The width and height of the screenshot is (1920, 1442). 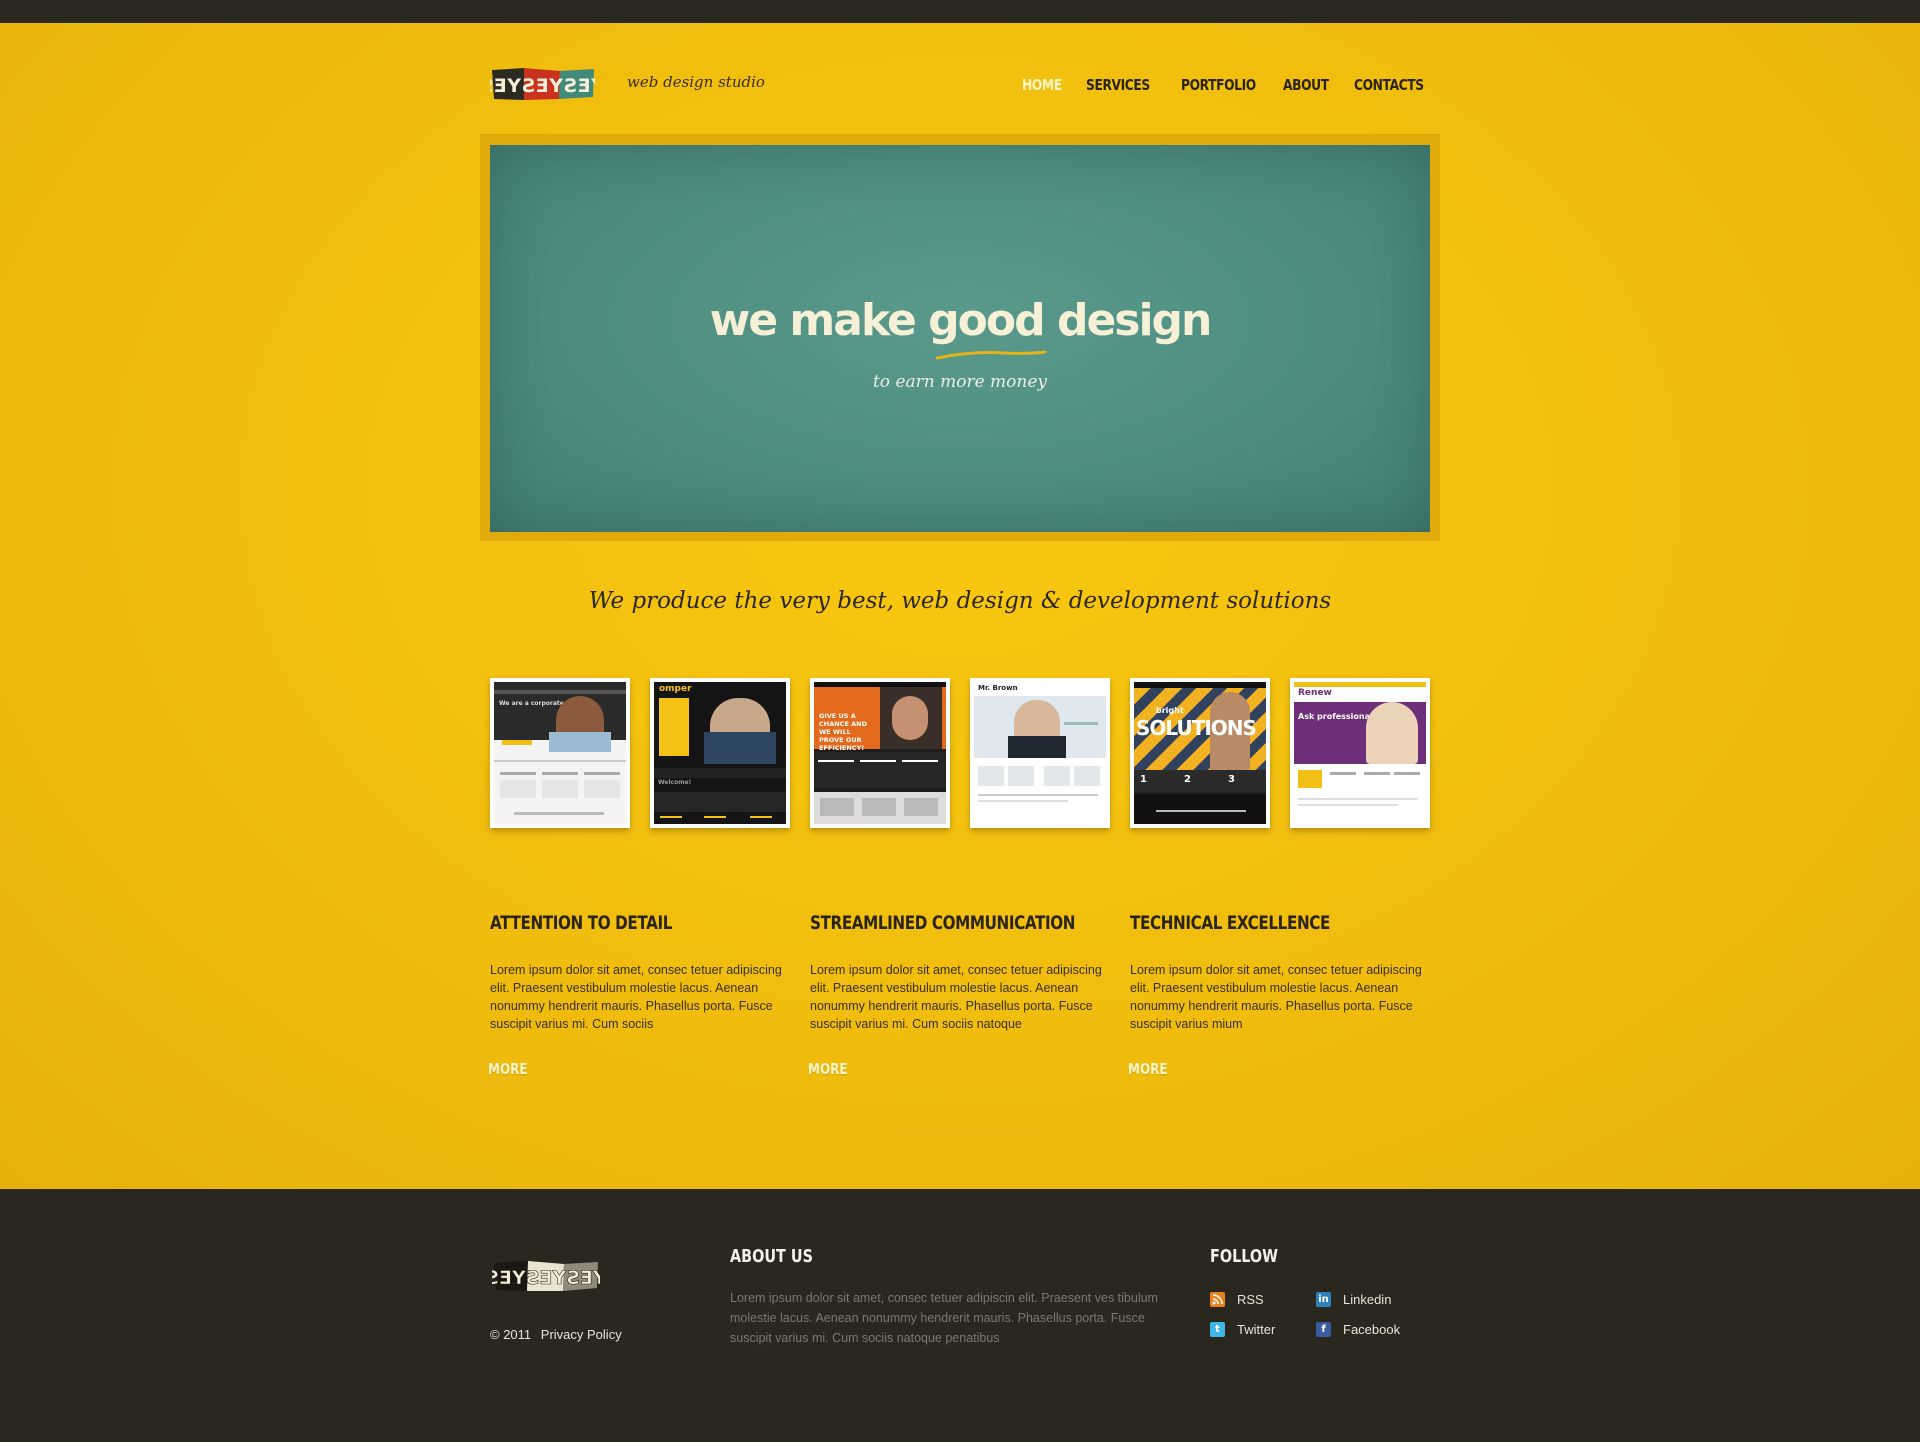 I want to click on rss-icon, so click(x=1217, y=1299).